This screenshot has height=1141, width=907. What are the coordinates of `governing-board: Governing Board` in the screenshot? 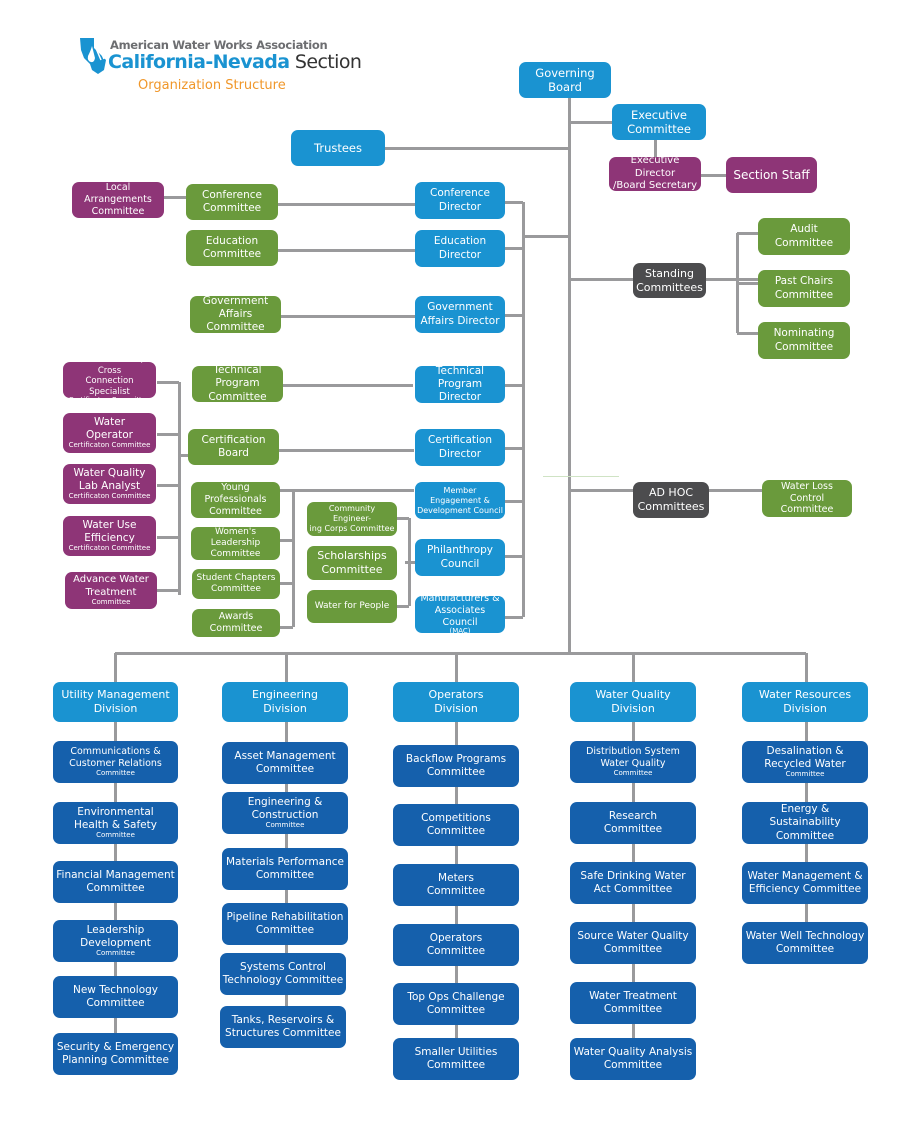 It's located at (565, 80).